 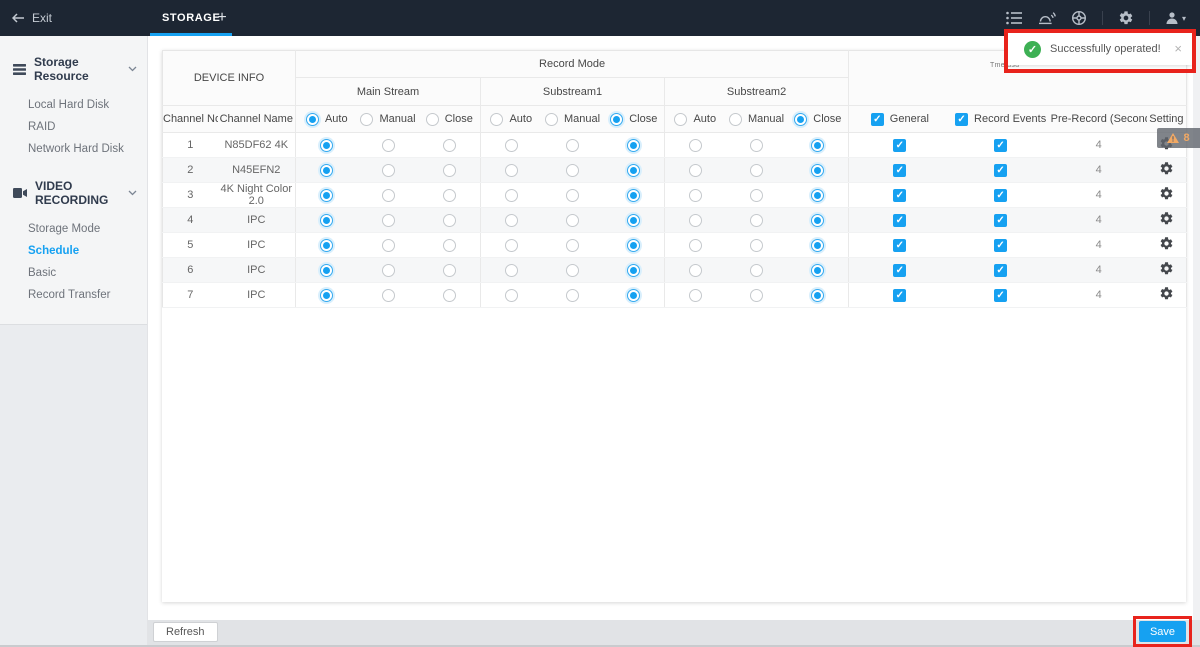 I want to click on header-radio-sub1-manual: Manual, so click(x=572, y=119).